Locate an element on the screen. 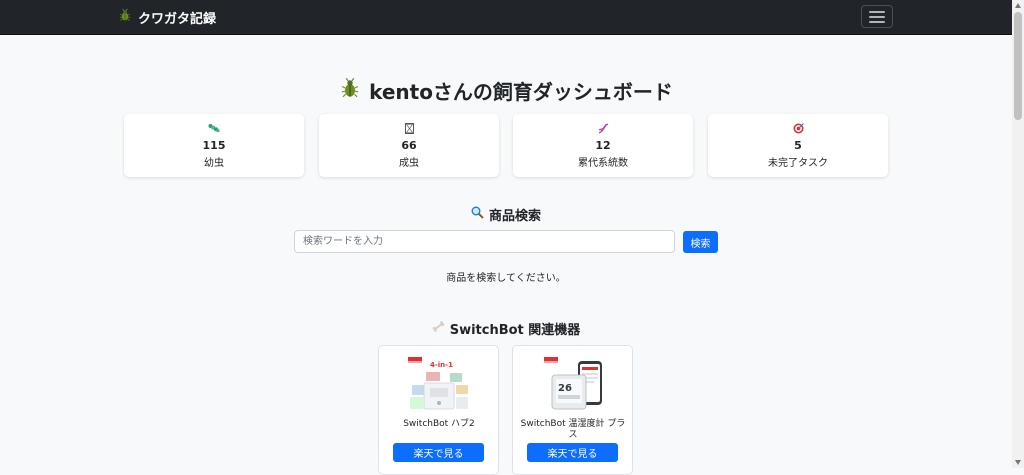 The image size is (1024, 475). scroll-up-arrow-icon is located at coordinates (1018, 5).